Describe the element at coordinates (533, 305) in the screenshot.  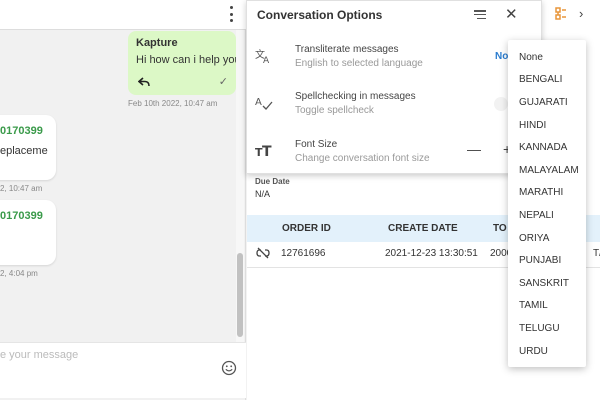
I see `language-option: TAMIL` at that location.